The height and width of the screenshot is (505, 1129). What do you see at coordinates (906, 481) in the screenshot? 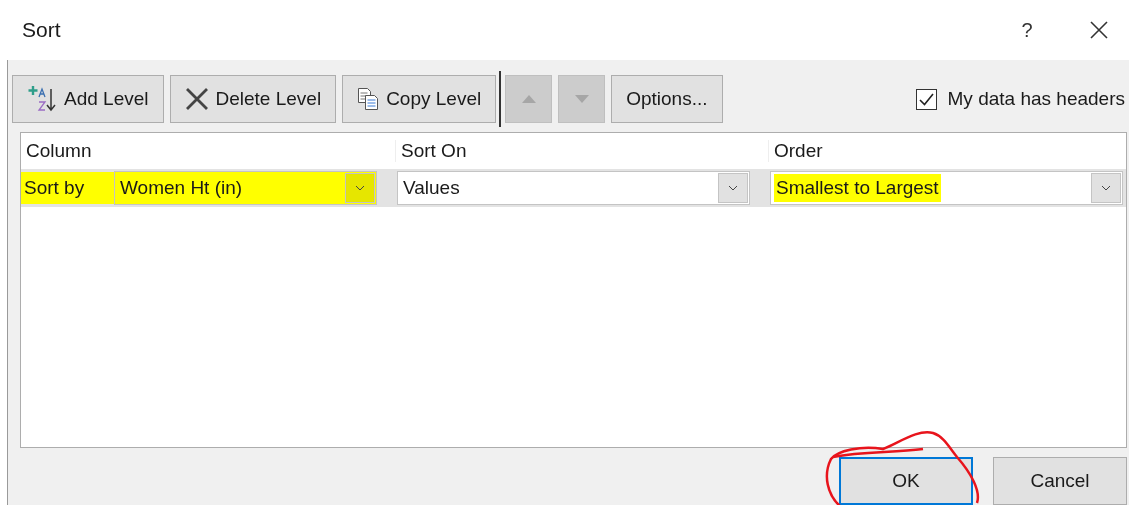
I see `ok-button: OK` at bounding box center [906, 481].